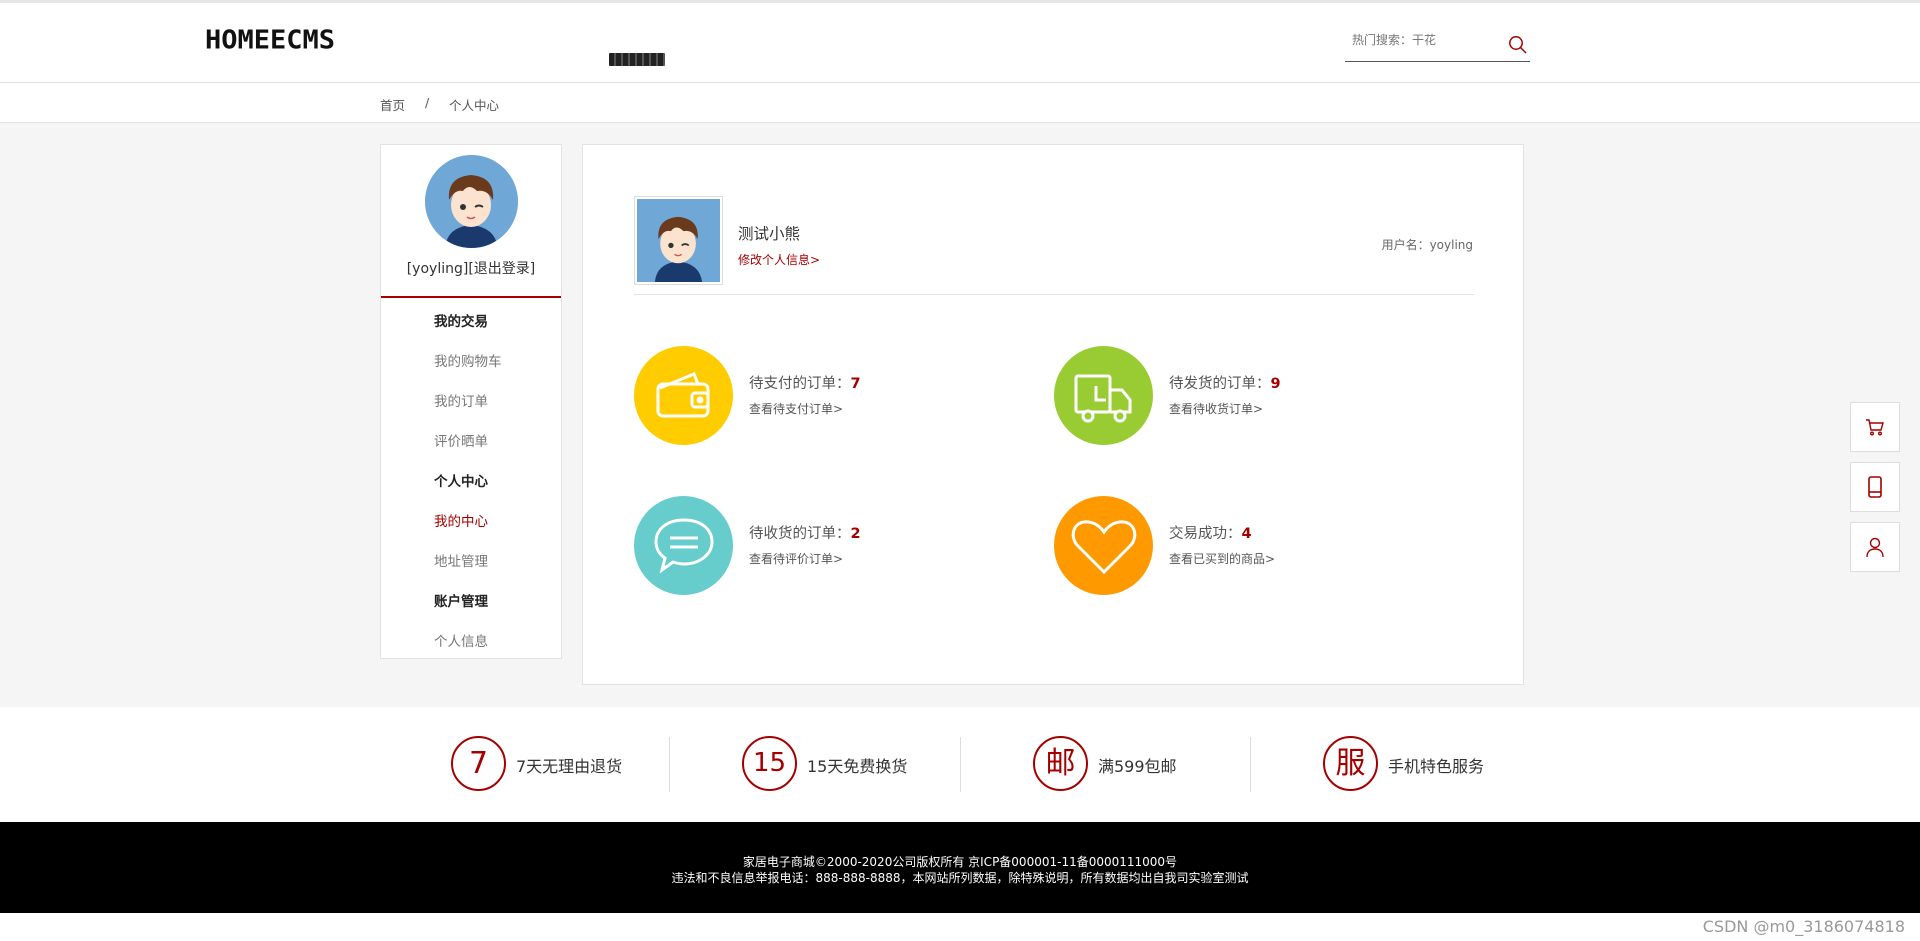 This screenshot has height=941, width=1920. Describe the element at coordinates (855, 384) in the screenshot. I see `stat-count: 7` at that location.